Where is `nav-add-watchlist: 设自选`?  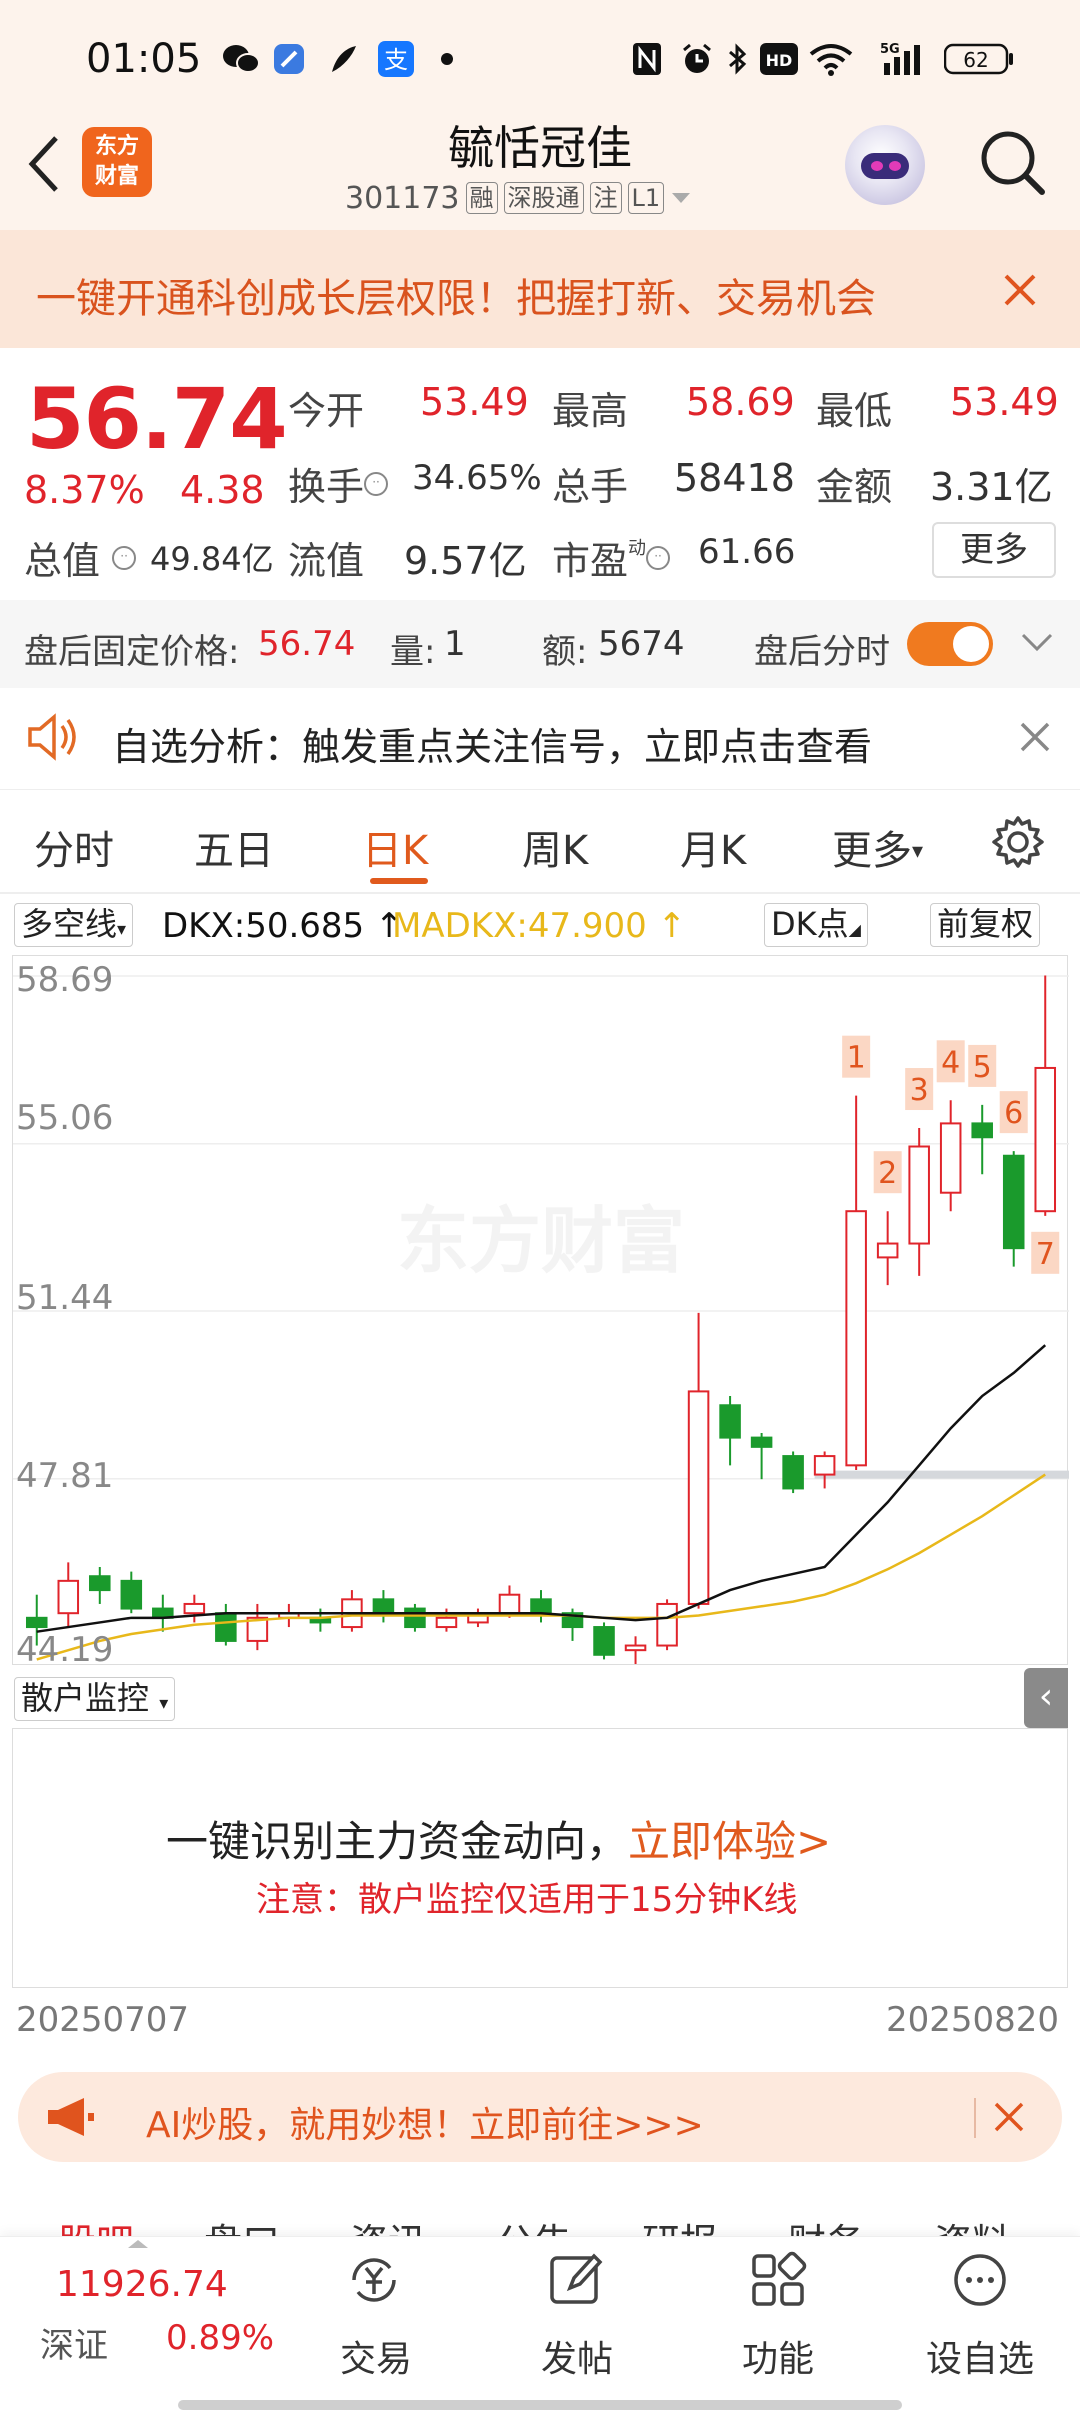
nav-add-watchlist: 设自选 is located at coordinates (980, 2356).